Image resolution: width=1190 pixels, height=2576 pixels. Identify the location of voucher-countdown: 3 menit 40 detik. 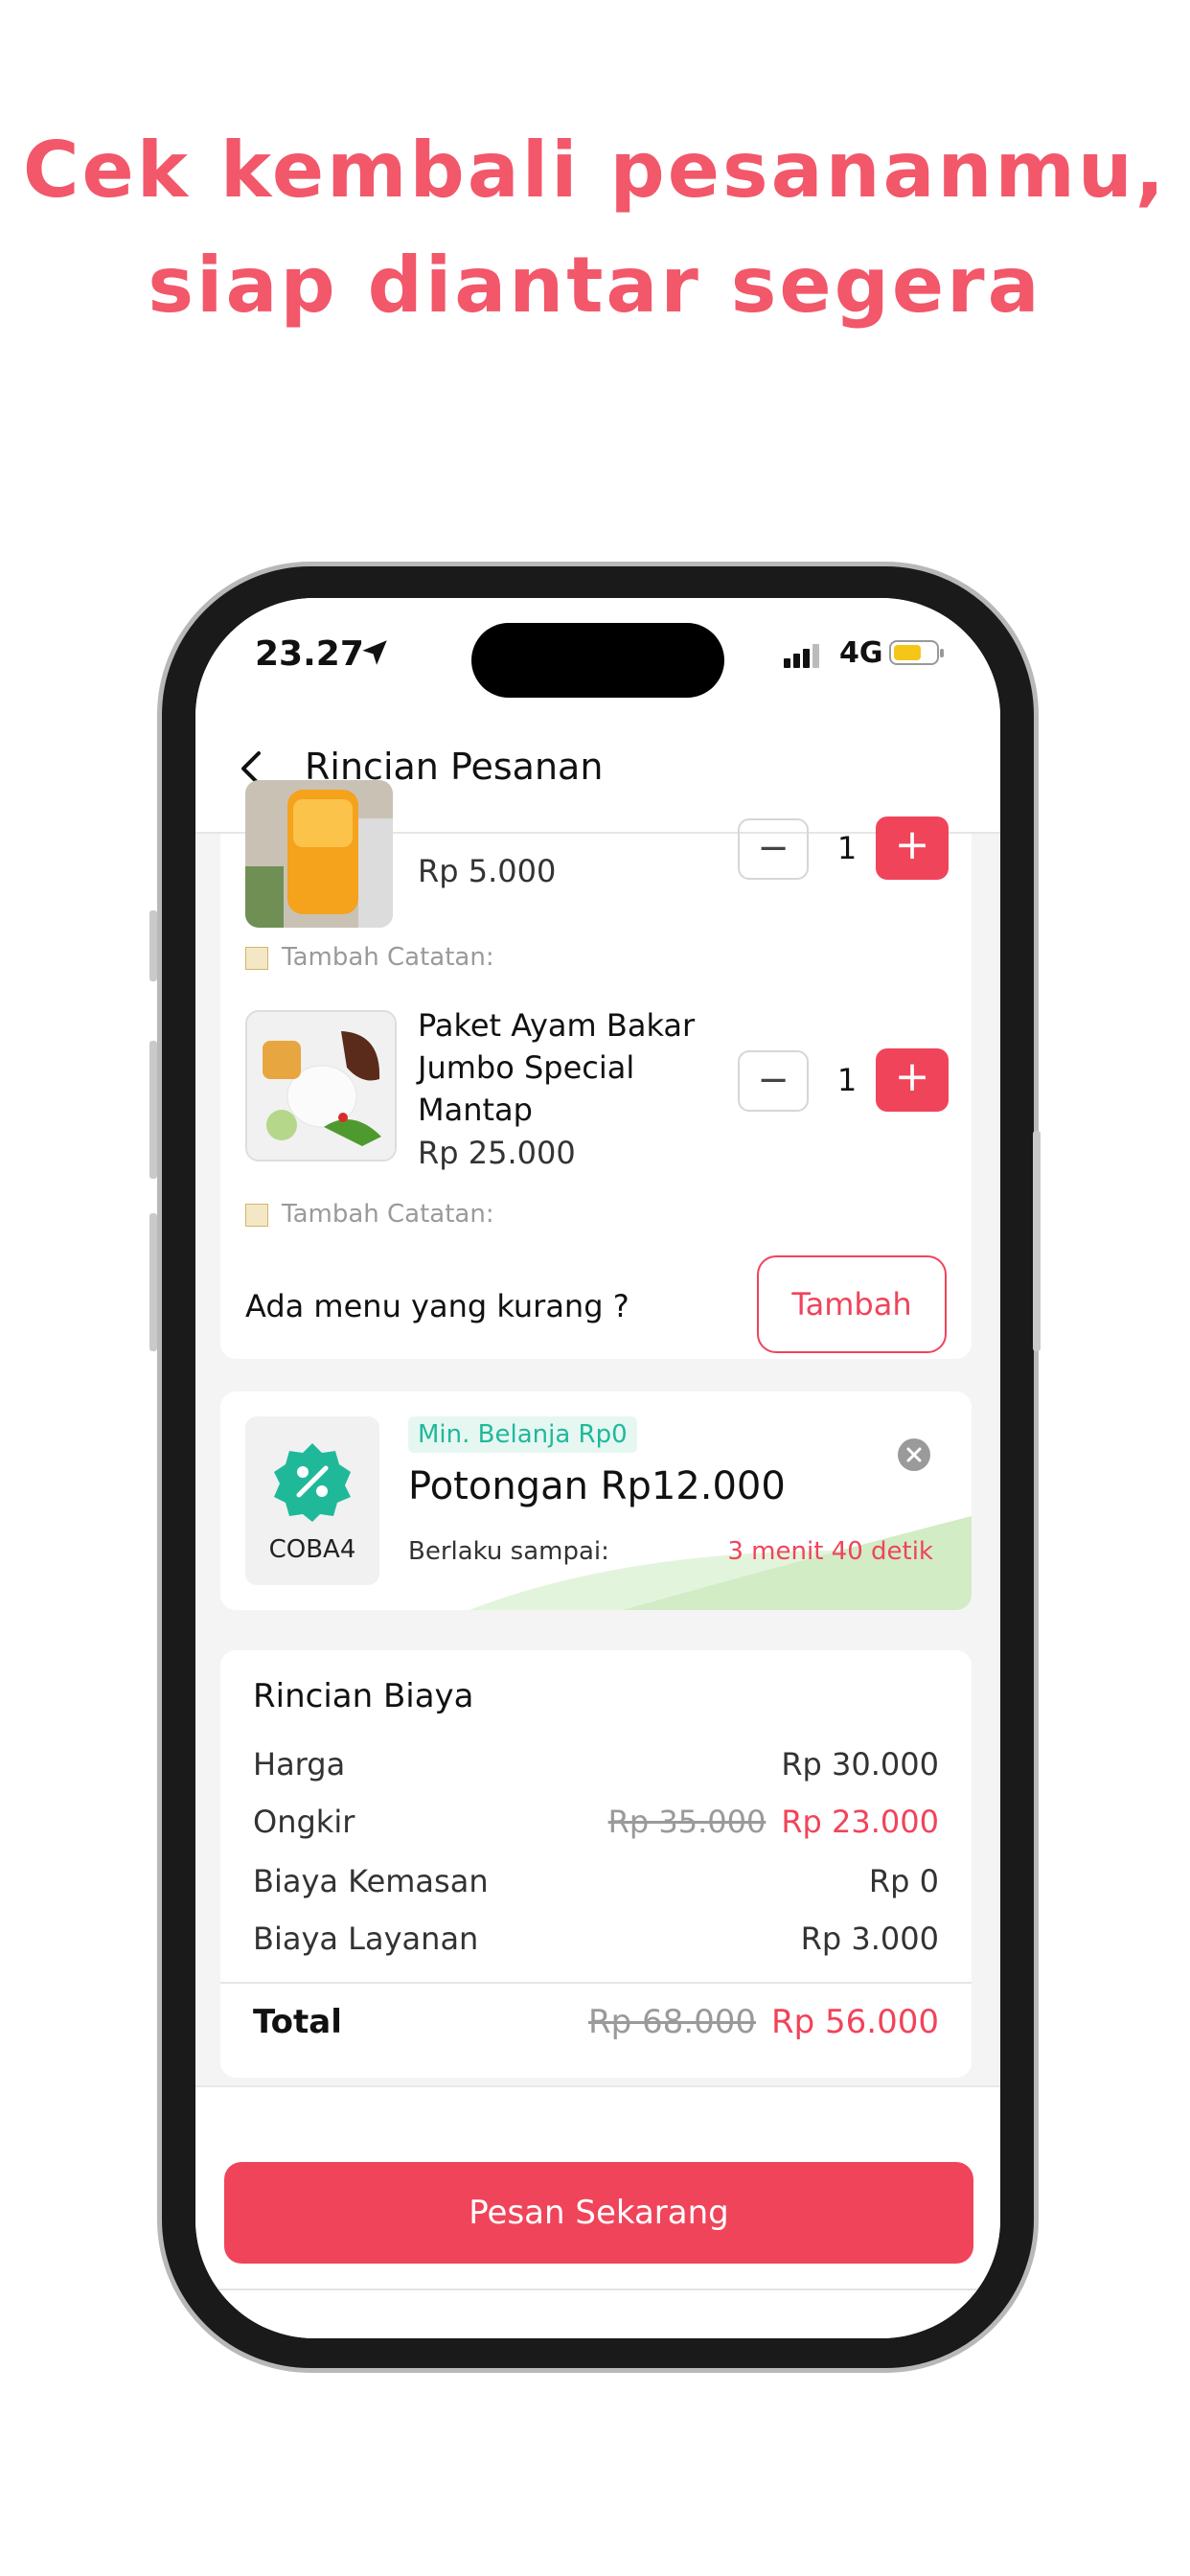
(830, 1552).